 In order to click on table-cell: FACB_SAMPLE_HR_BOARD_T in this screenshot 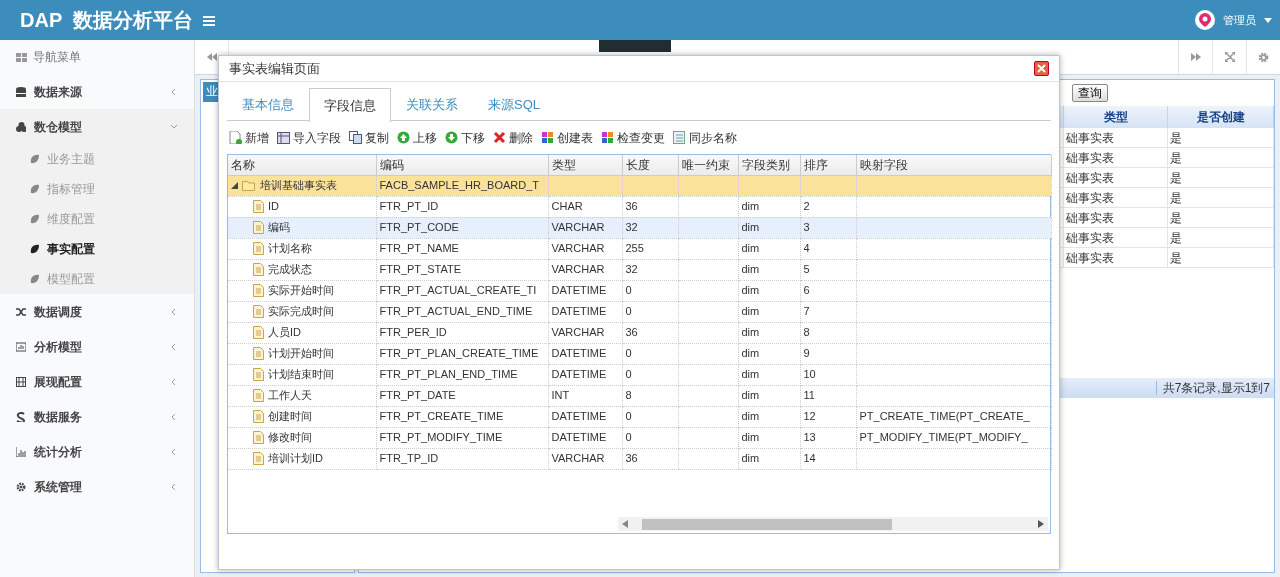, I will do `click(462, 185)`.